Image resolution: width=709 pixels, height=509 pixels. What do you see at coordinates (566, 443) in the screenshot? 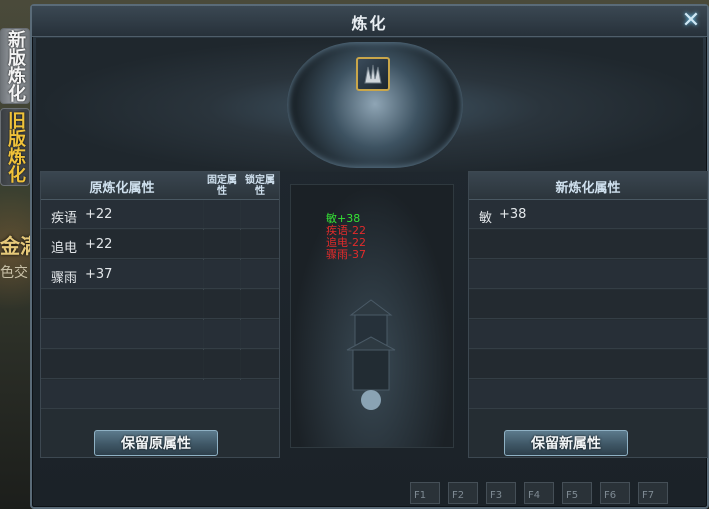
I see `keep-new-button: 保留新属性` at bounding box center [566, 443].